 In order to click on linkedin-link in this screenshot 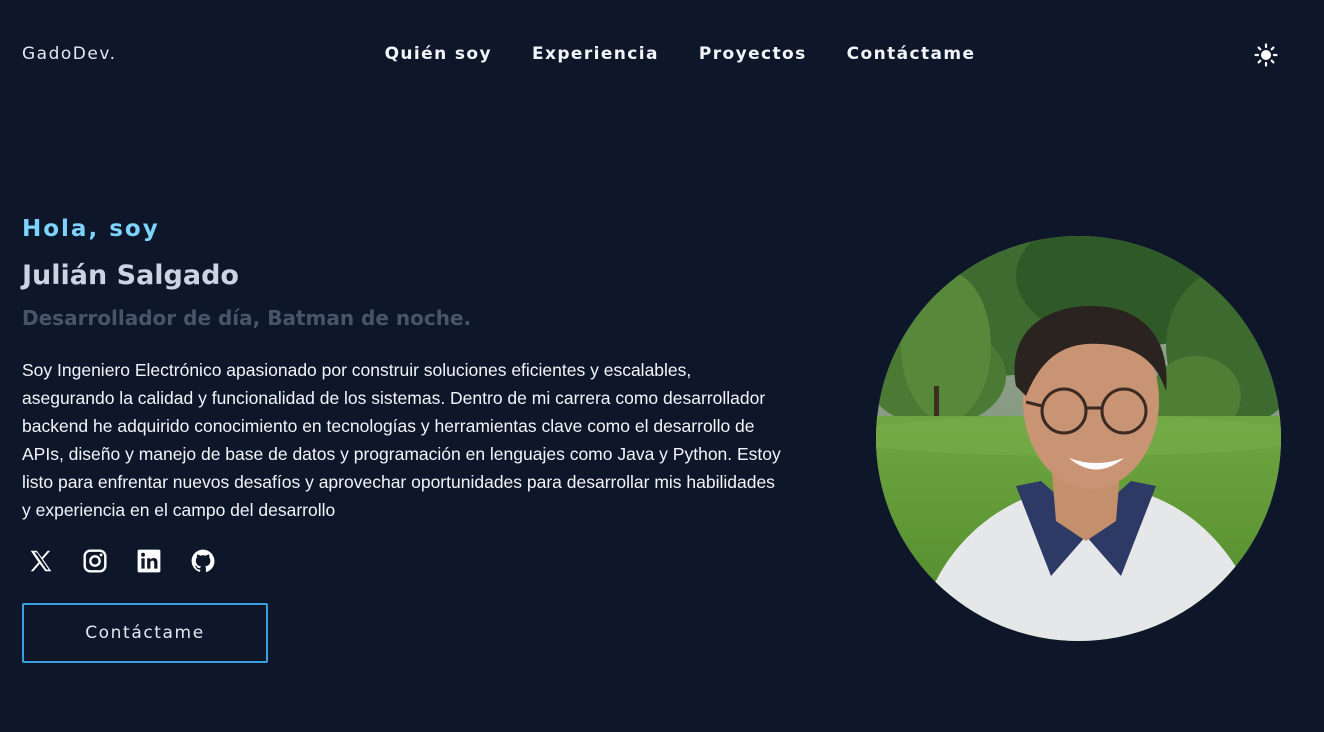, I will do `click(149, 561)`.